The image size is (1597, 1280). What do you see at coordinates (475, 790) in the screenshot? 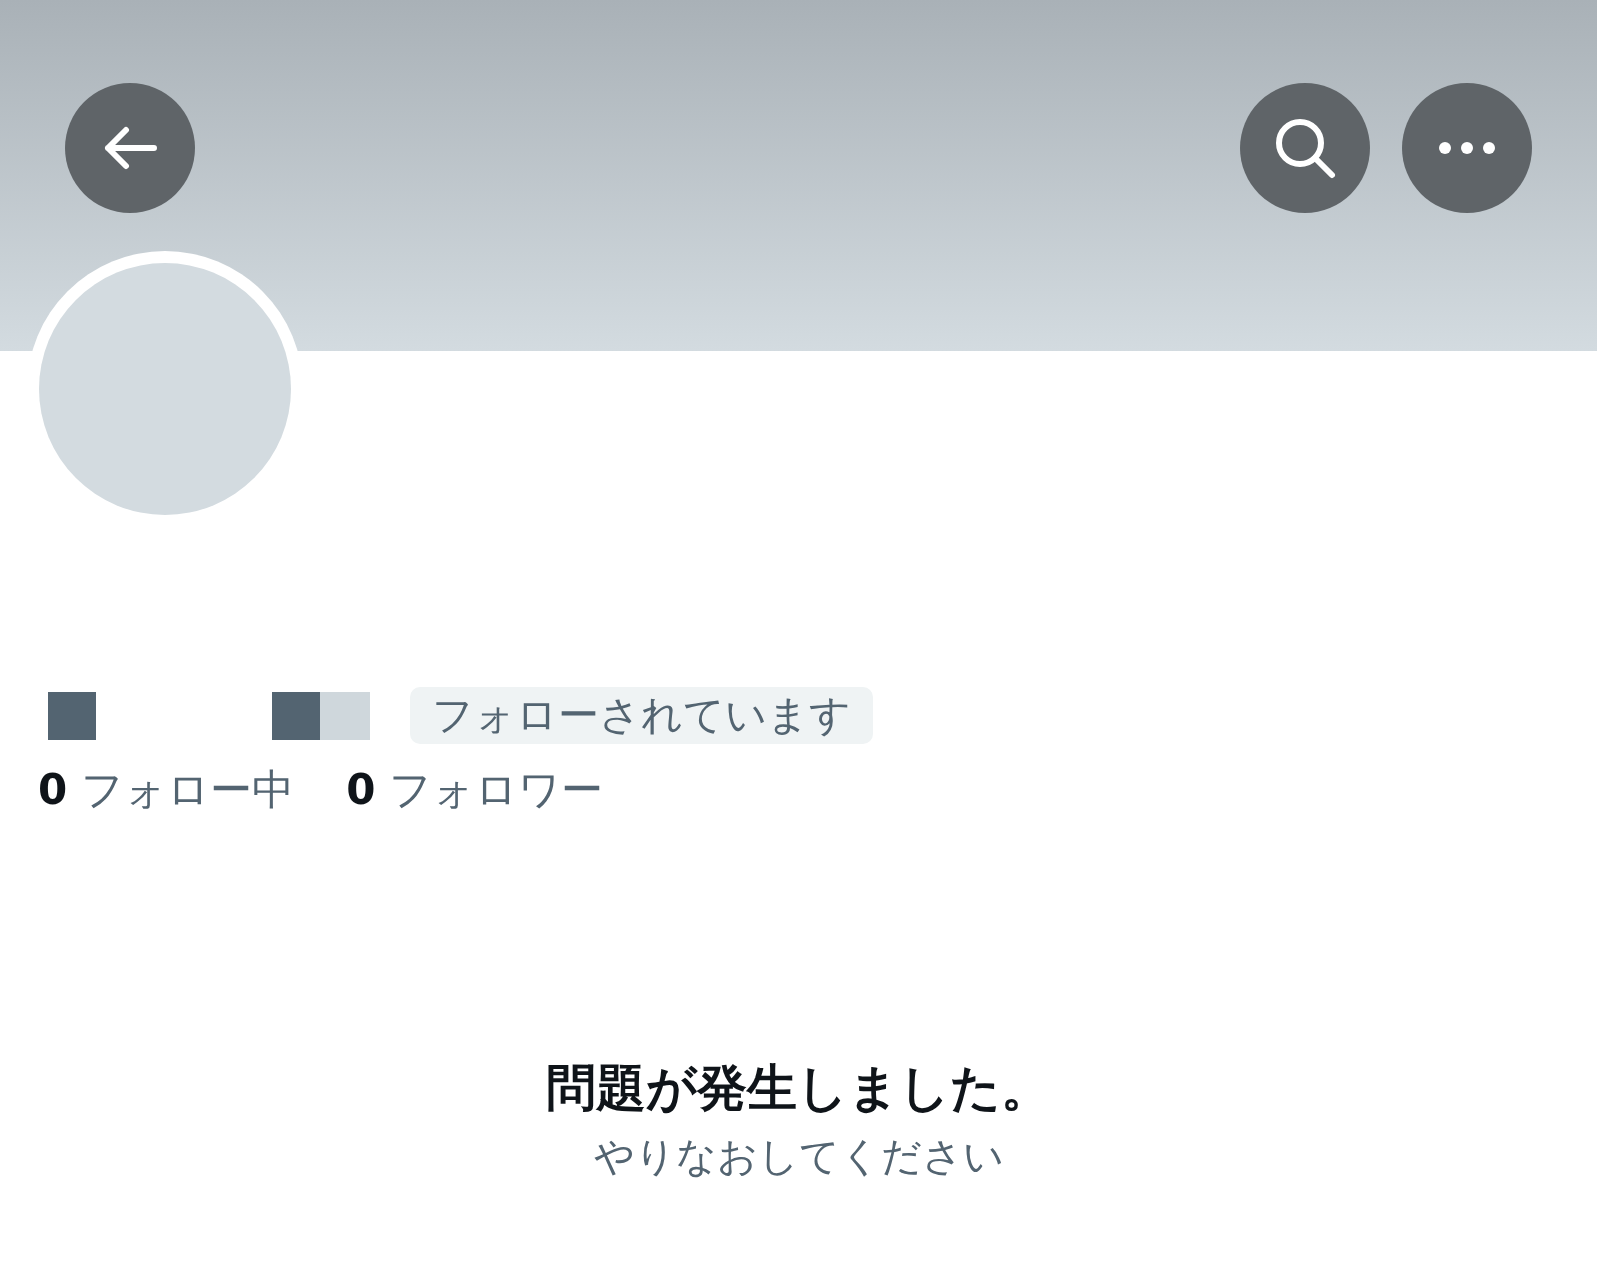
I see `stat-link: 0 フォロワー` at bounding box center [475, 790].